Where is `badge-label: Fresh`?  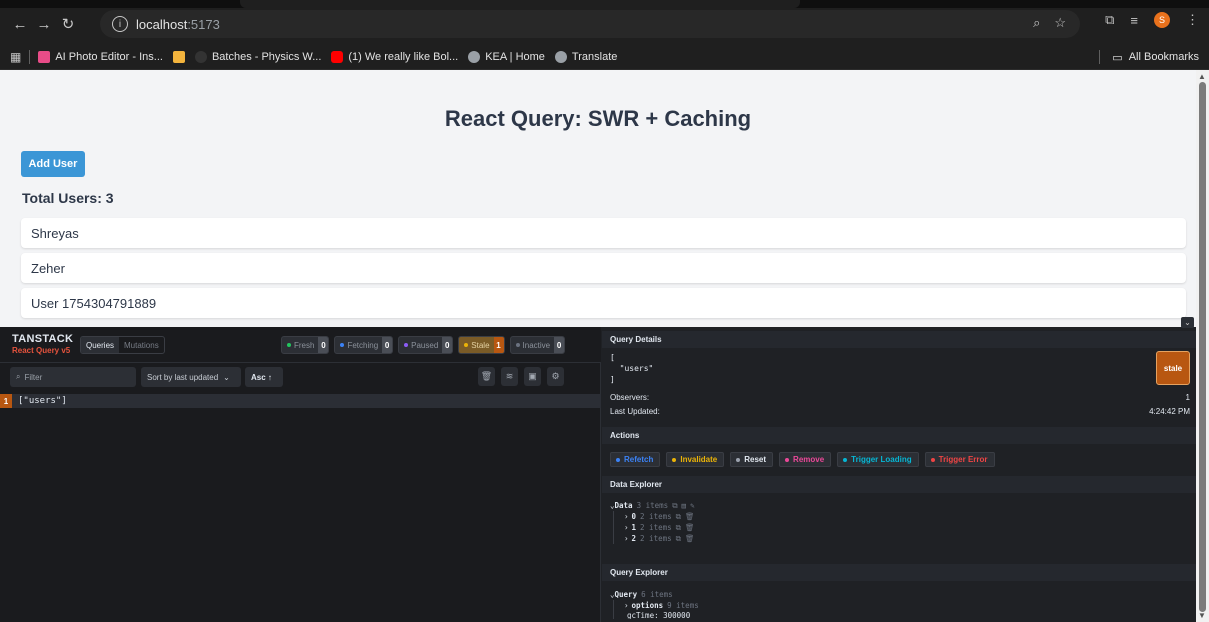
badge-label: Fresh is located at coordinates (304, 345).